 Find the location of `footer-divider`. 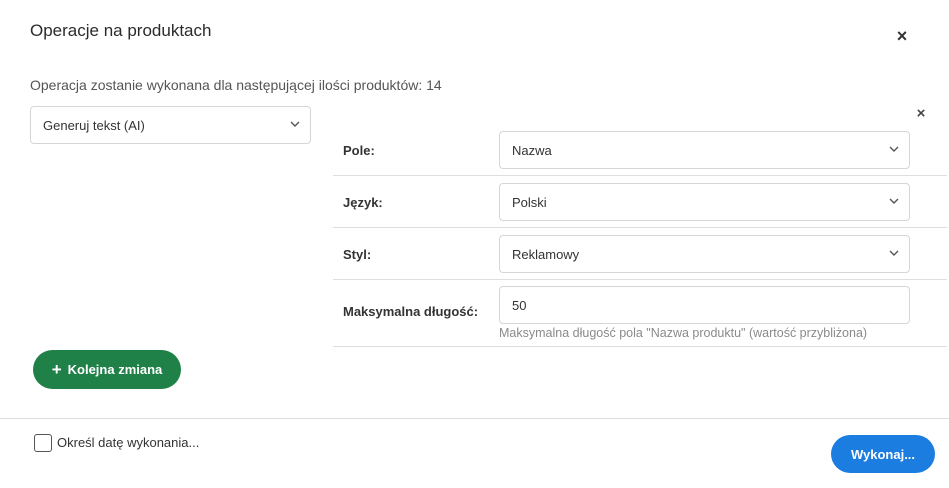

footer-divider is located at coordinates (474, 418).